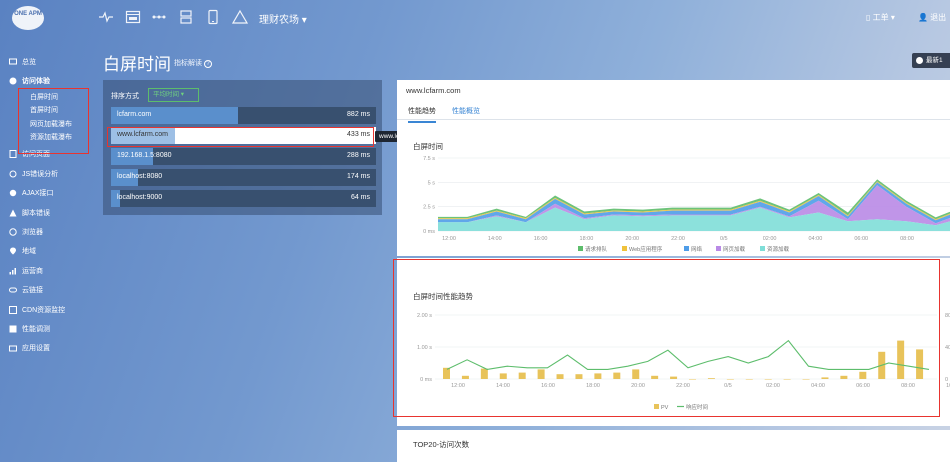  What do you see at coordinates (429, 159) in the screenshot?
I see `y-tick-label: 7.5 s` at bounding box center [429, 159].